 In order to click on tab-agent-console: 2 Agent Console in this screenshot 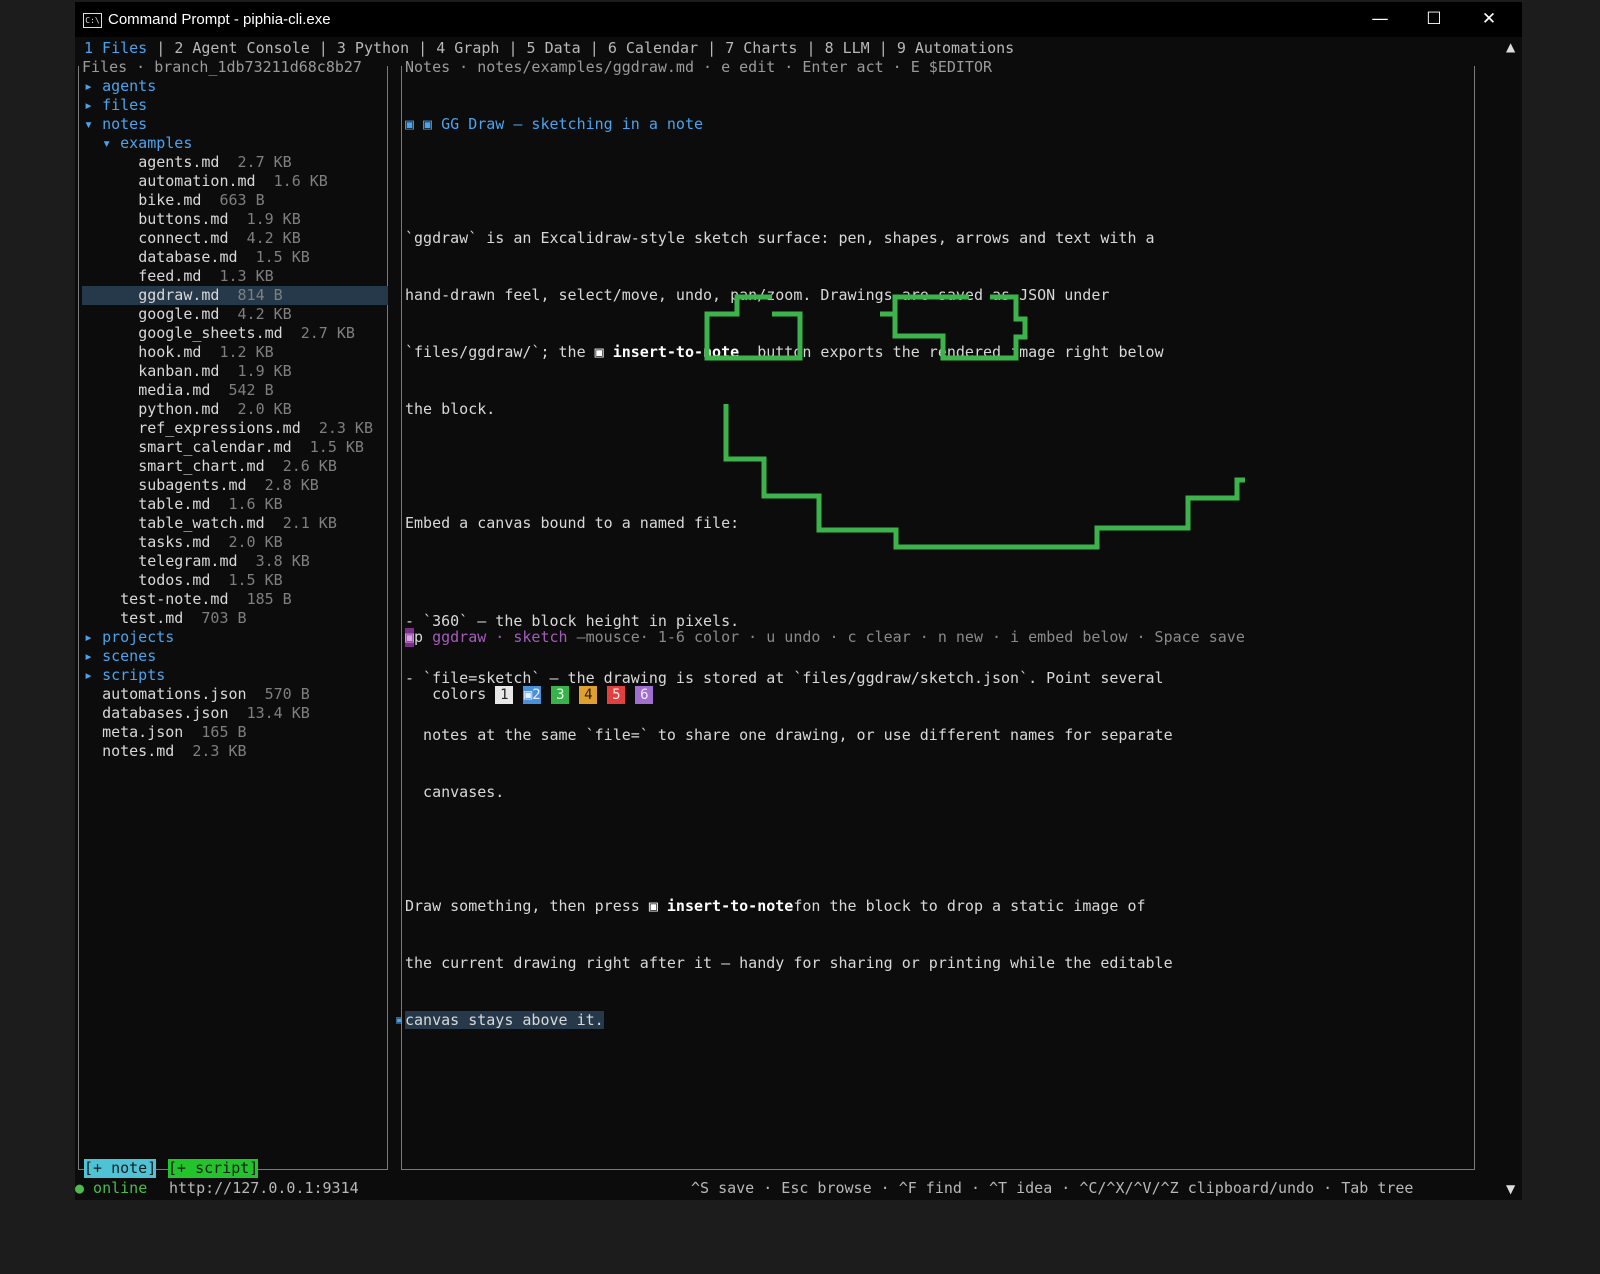, I will do `click(241, 48)`.